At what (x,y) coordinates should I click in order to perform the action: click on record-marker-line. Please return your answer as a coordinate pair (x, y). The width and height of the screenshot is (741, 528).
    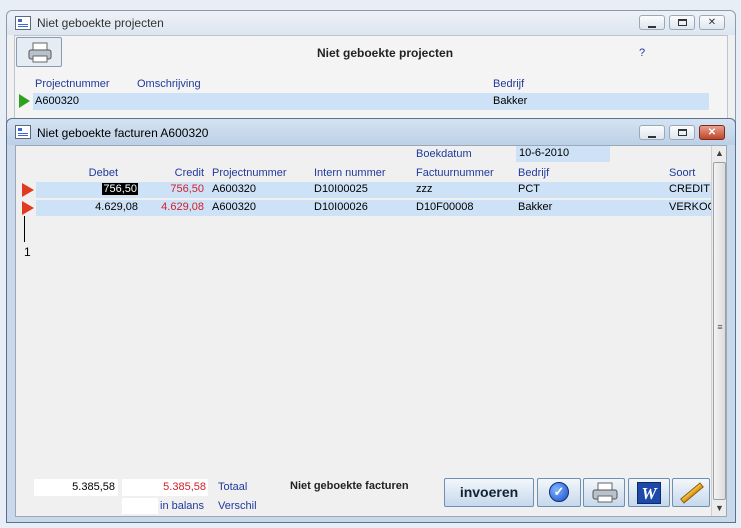
    Looking at the image, I should click on (24, 229).